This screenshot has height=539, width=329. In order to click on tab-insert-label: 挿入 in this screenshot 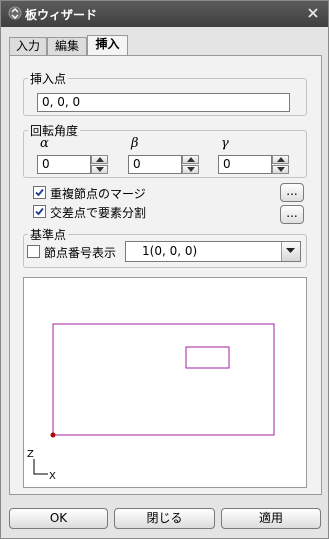, I will do `click(107, 44)`.